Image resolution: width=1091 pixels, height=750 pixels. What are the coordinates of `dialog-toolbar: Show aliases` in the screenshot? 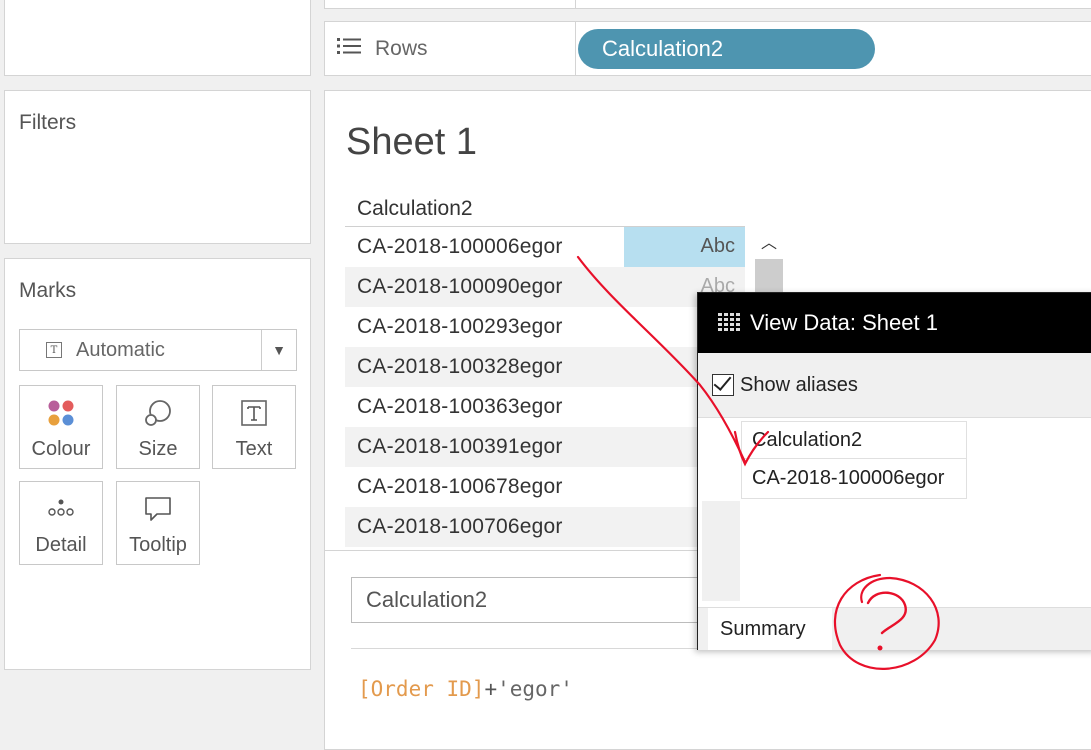 It's located at (894, 385).